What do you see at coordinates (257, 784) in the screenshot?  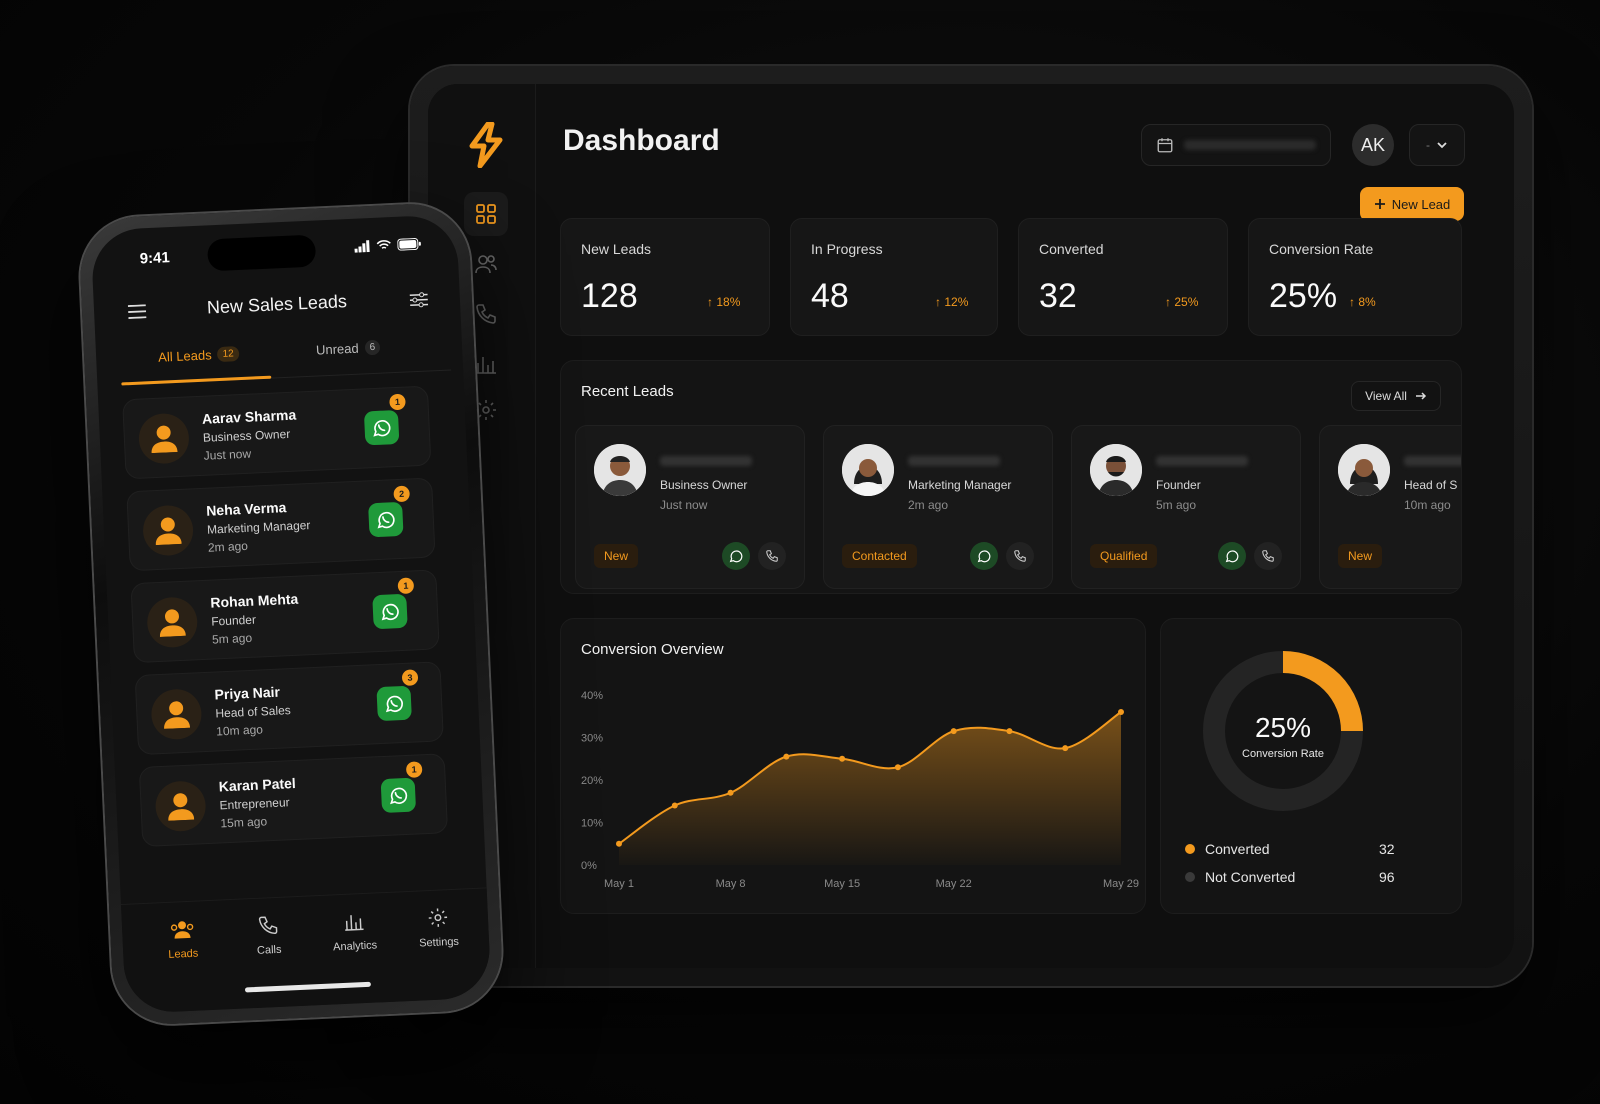 I see `lead-name: Karan Patel` at bounding box center [257, 784].